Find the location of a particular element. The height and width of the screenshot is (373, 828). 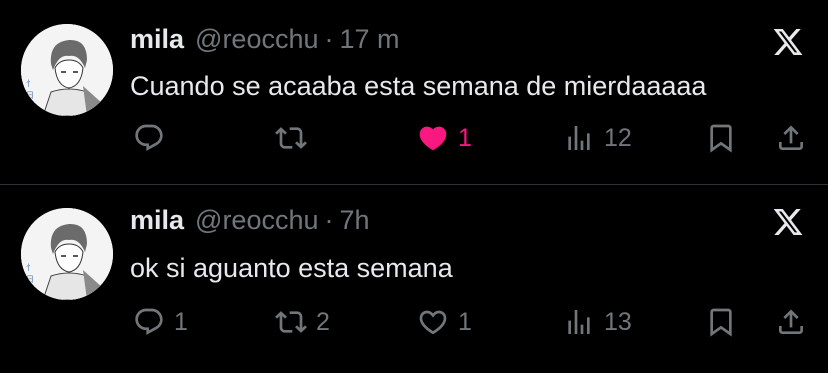

action-bar: 1 12 is located at coordinates (414, 138).